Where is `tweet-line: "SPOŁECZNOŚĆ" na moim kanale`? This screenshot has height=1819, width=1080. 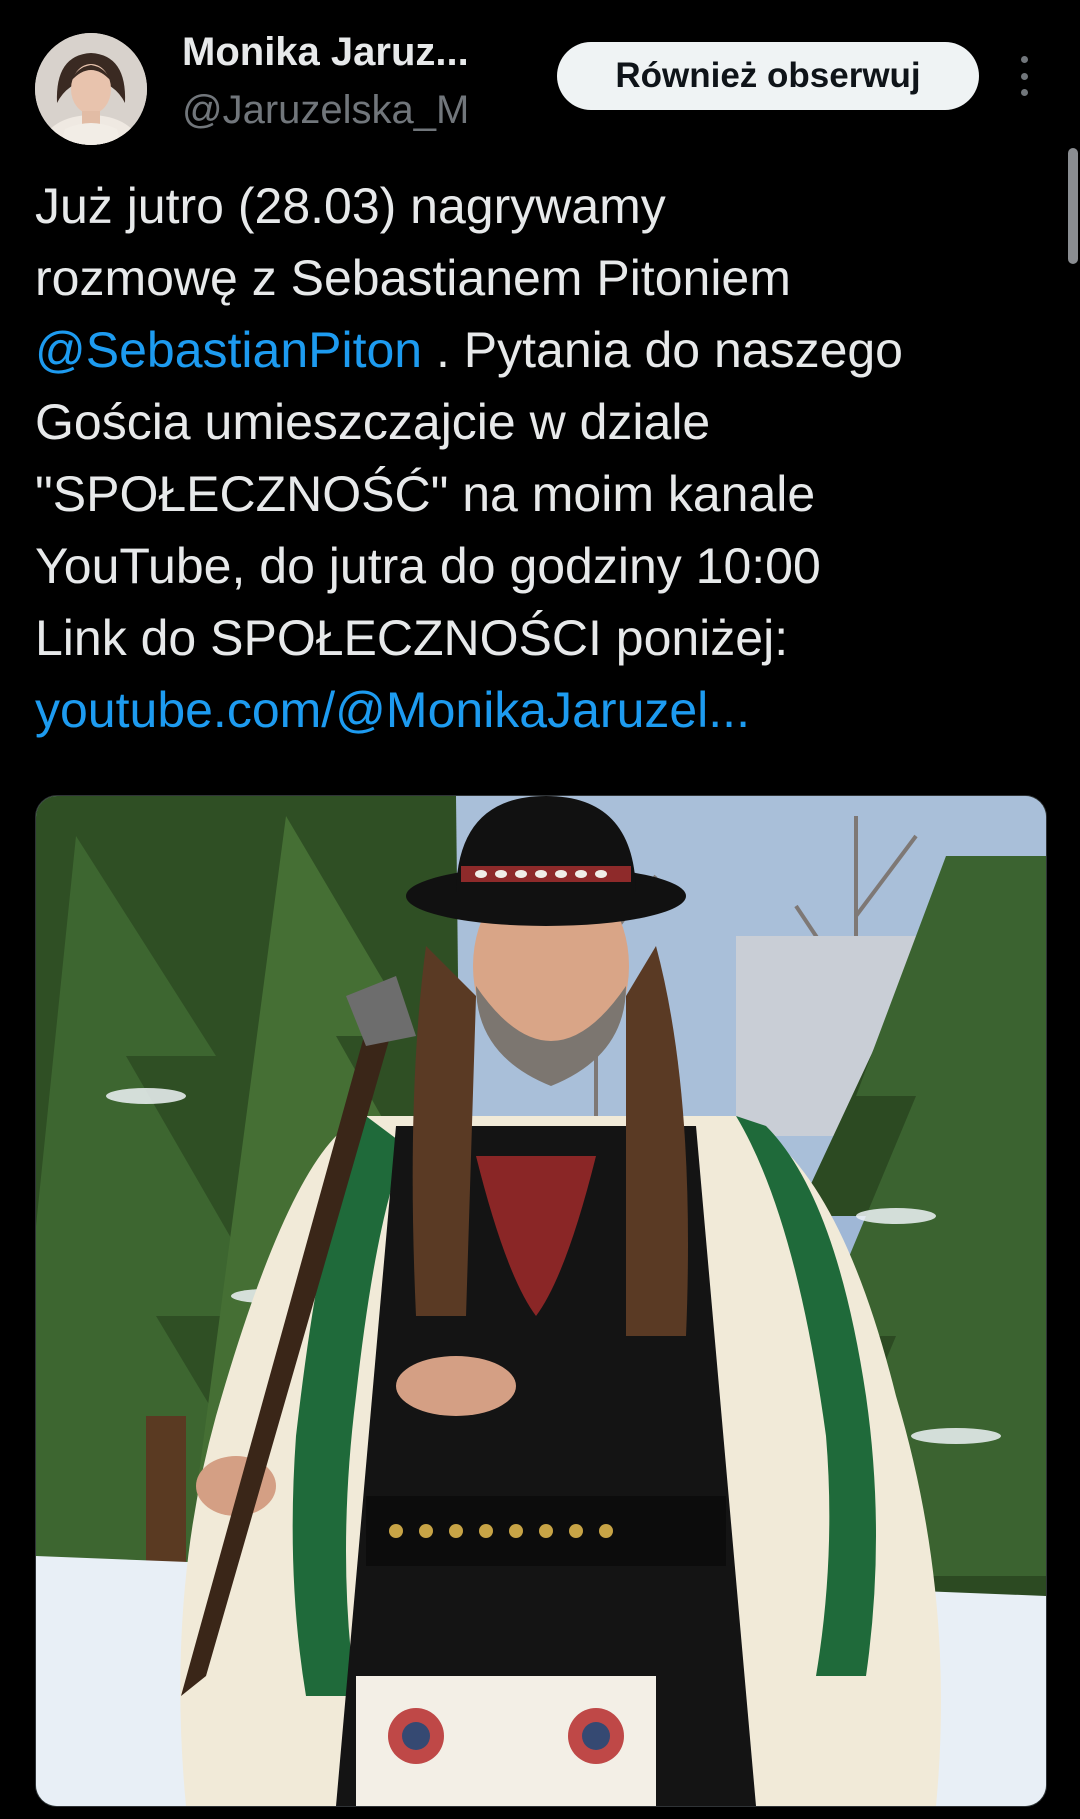
tweet-line: "SPOŁECZNOŚĆ" na moim kanale is located at coordinates (425, 494).